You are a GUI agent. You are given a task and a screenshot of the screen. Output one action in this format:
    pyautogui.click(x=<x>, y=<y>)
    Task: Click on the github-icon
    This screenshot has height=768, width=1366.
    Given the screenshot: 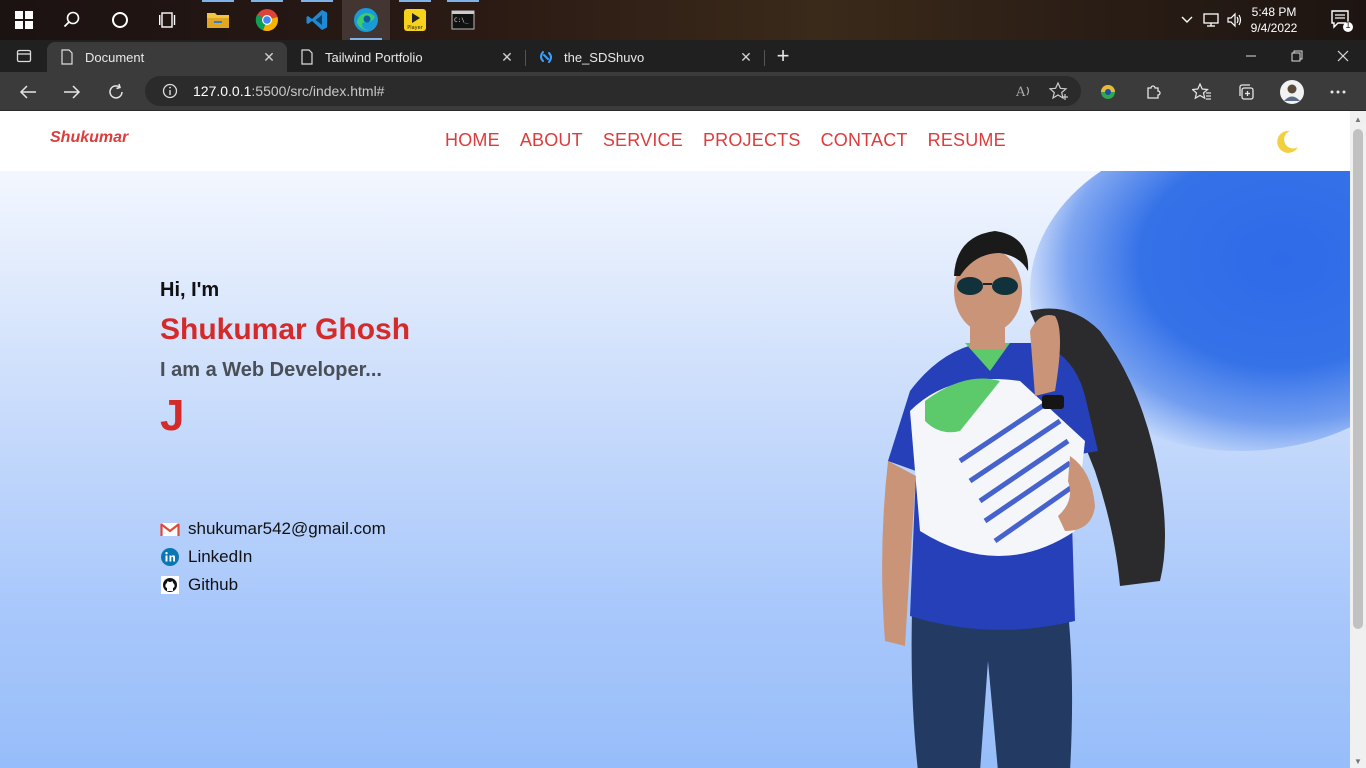 What is the action you would take?
    pyautogui.click(x=170, y=585)
    